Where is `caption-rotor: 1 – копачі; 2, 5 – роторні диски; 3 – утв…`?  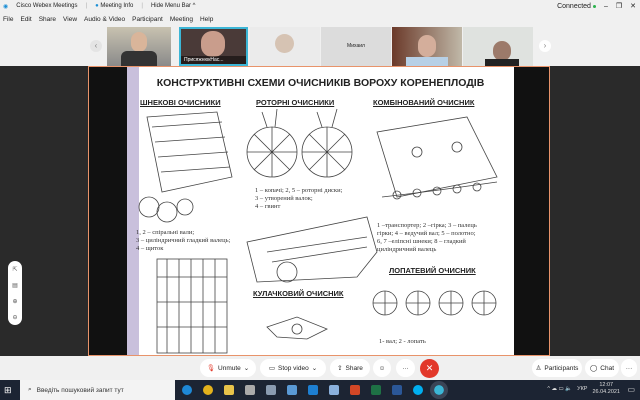
caption-rotor: 1 – копачі; 2, 5 – роторні диски; 3 – утв… is located at coordinates (299, 198).